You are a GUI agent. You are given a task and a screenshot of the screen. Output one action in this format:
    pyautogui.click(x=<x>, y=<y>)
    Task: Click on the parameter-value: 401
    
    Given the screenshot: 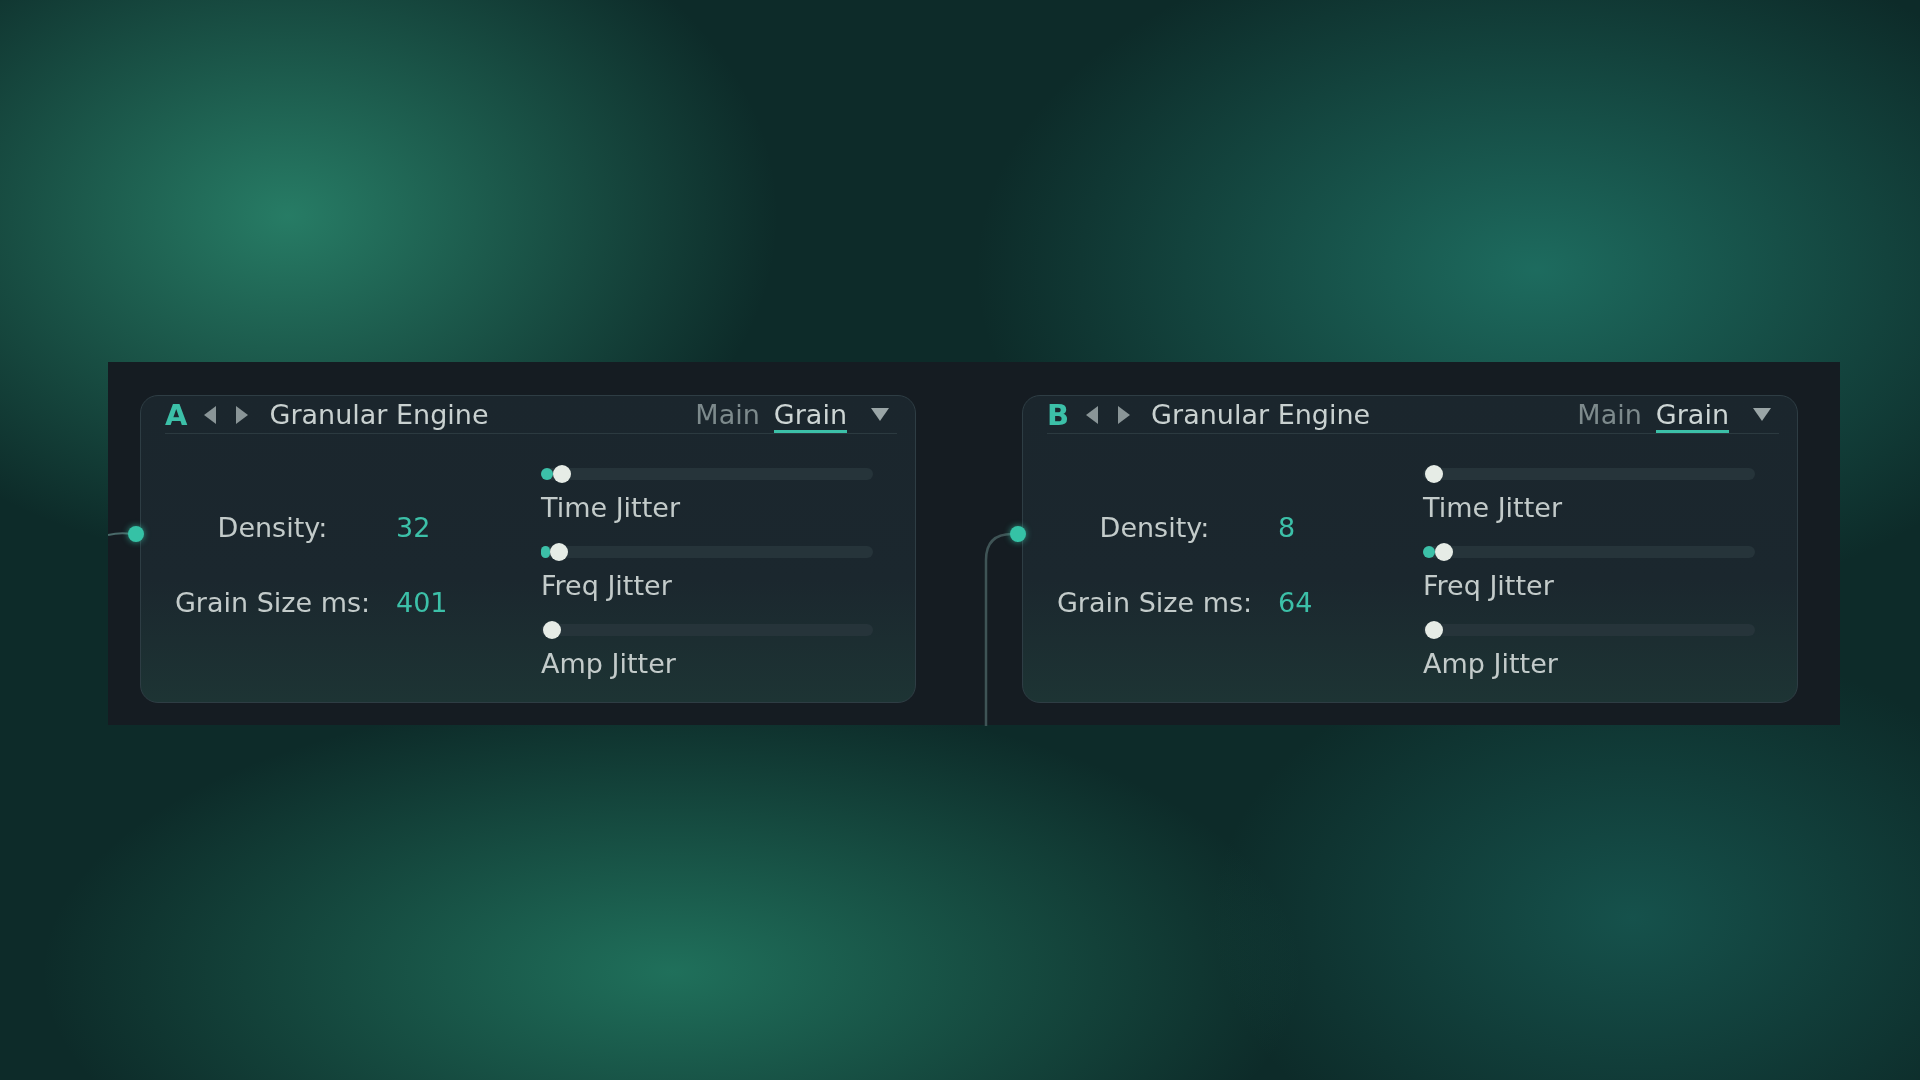 What is the action you would take?
    pyautogui.click(x=460, y=602)
    